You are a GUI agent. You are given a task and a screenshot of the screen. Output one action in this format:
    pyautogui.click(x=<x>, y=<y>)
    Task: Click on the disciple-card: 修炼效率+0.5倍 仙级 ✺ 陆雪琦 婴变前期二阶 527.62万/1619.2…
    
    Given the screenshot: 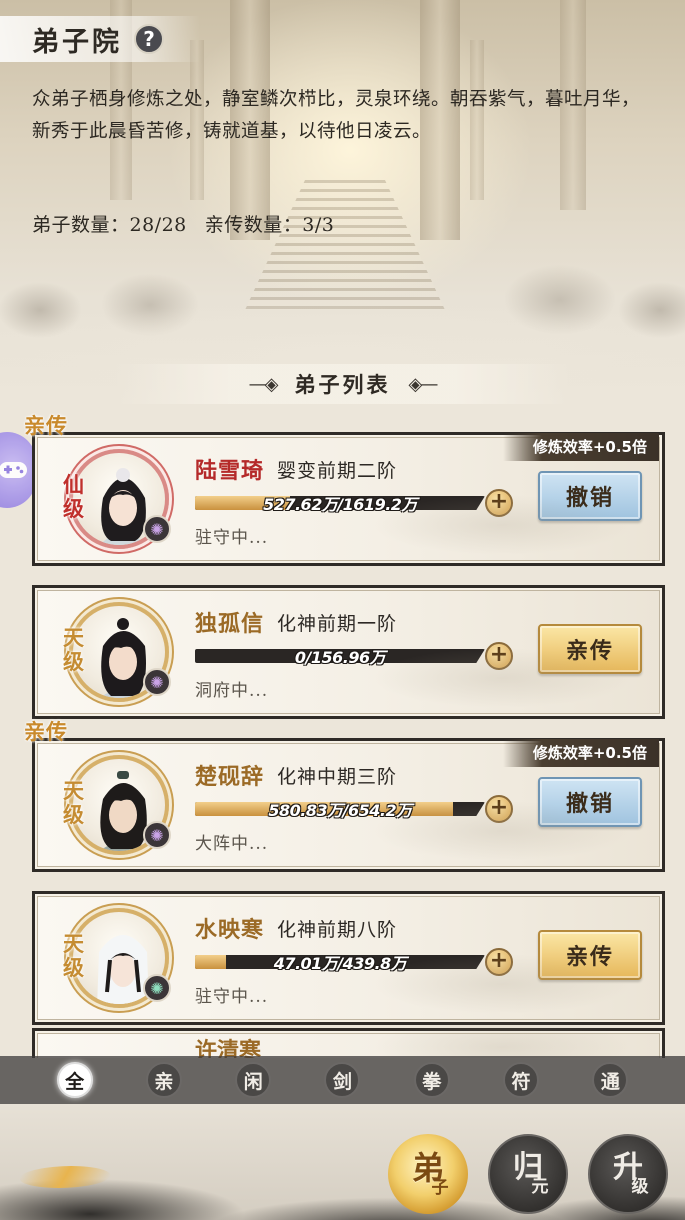 What is the action you would take?
    pyautogui.click(x=348, y=499)
    